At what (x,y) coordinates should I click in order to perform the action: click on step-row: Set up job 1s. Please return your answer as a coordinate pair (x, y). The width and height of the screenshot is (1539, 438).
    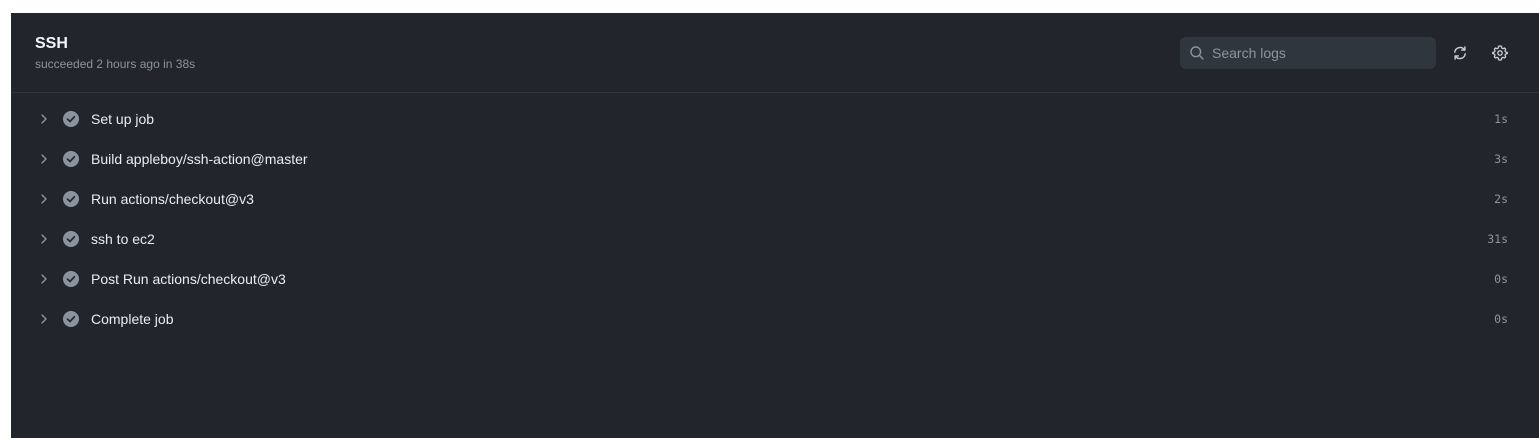
    Looking at the image, I should click on (775, 119).